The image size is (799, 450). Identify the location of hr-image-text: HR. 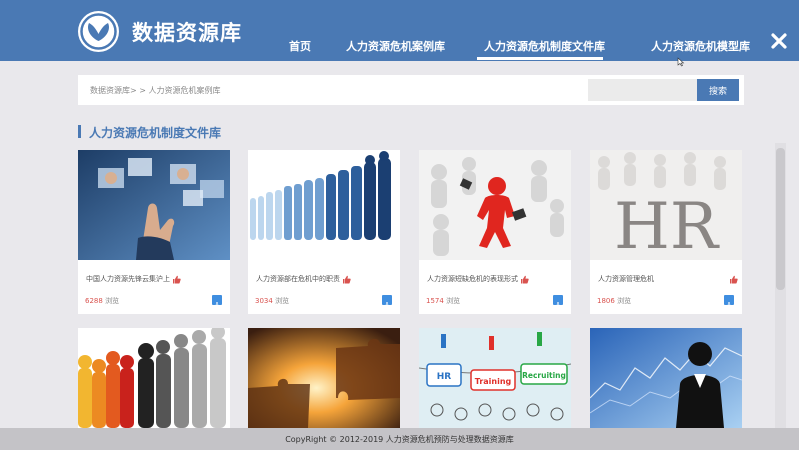
(667, 225).